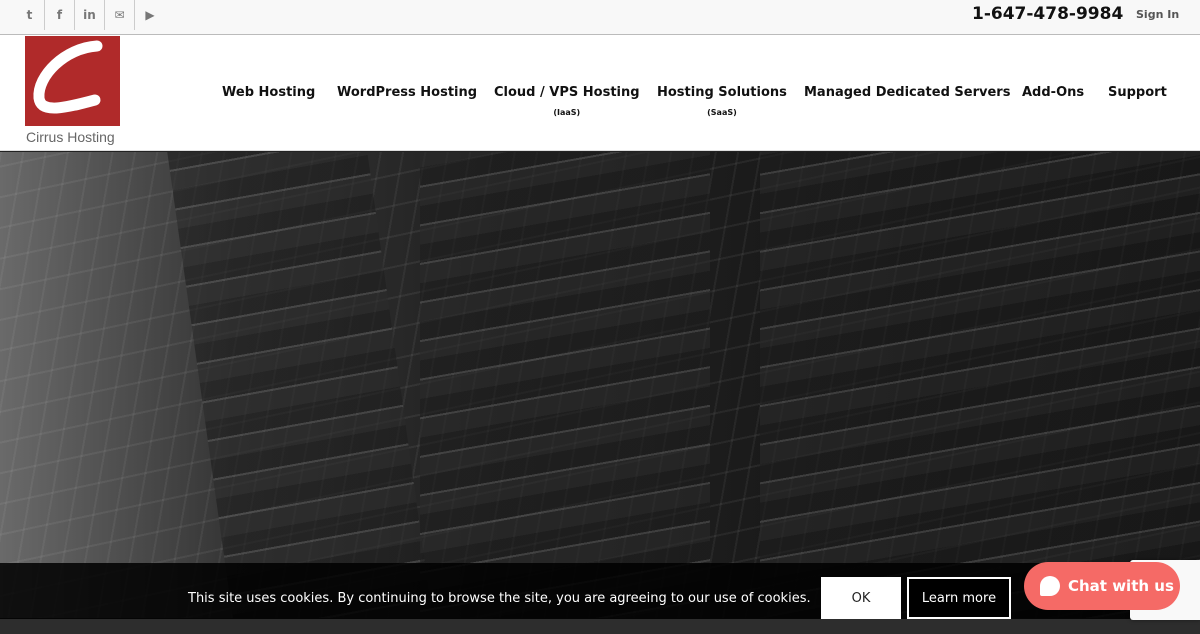 The height and width of the screenshot is (634, 1200). What do you see at coordinates (120, 15) in the screenshot?
I see `mail-icon: ✉` at bounding box center [120, 15].